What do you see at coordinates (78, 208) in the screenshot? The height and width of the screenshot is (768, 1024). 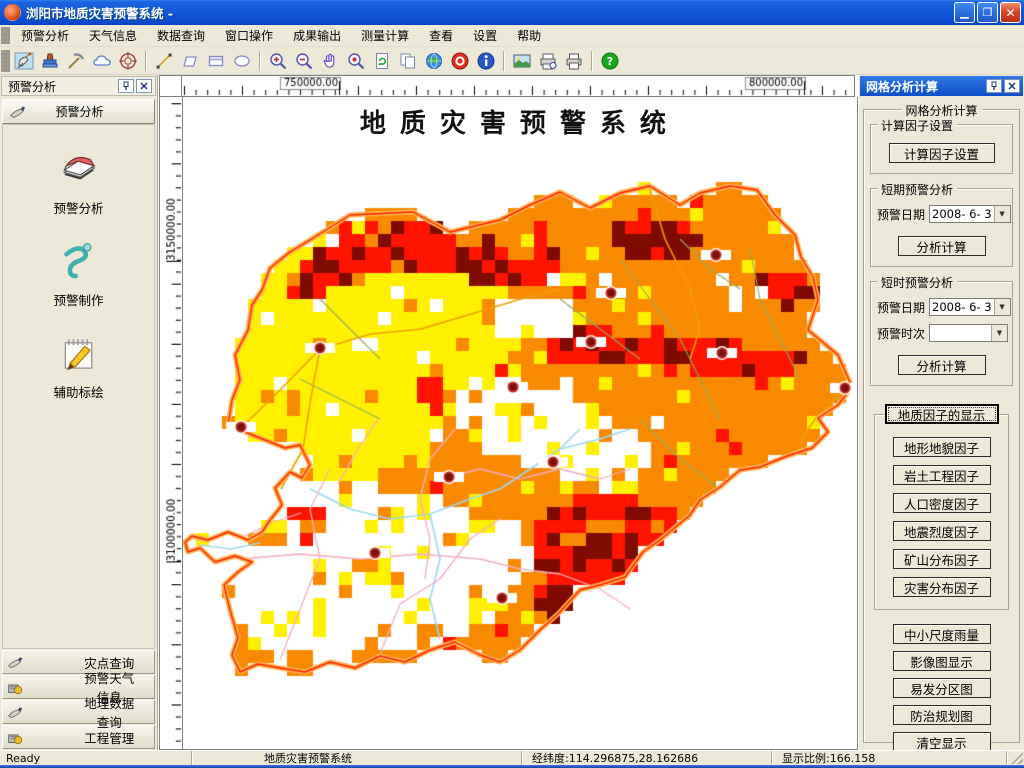 I see `left-panel-item-label: 预警分析` at bounding box center [78, 208].